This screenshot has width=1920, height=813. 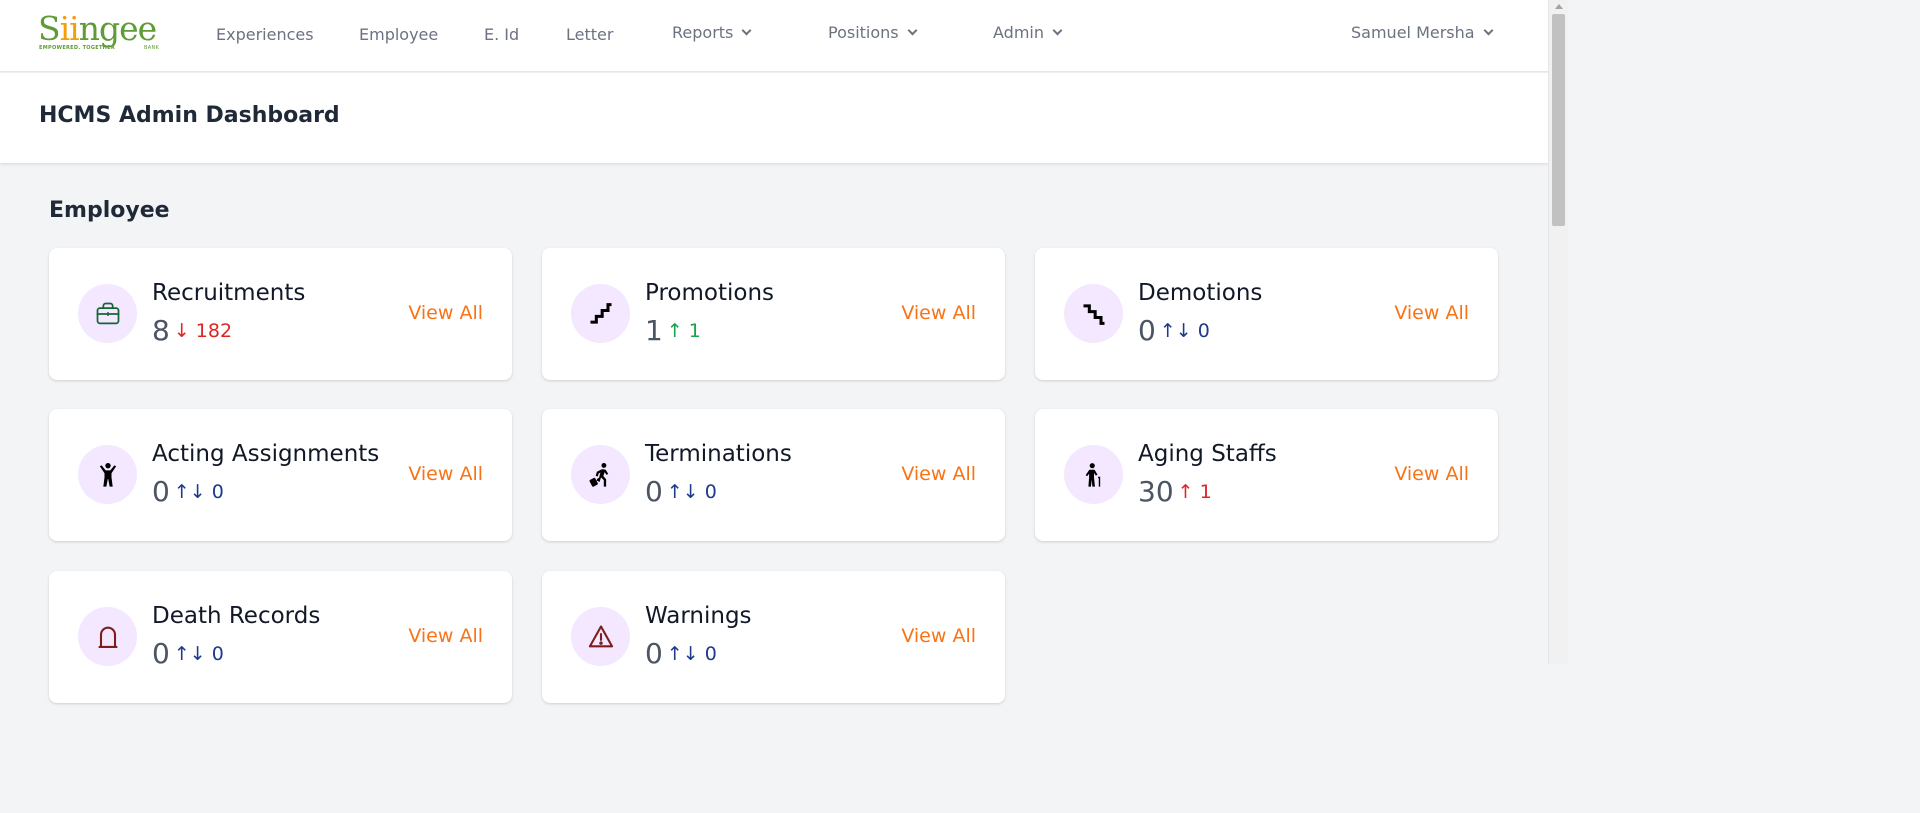 I want to click on page-title: HCMS Admin Dashboard, so click(x=189, y=115).